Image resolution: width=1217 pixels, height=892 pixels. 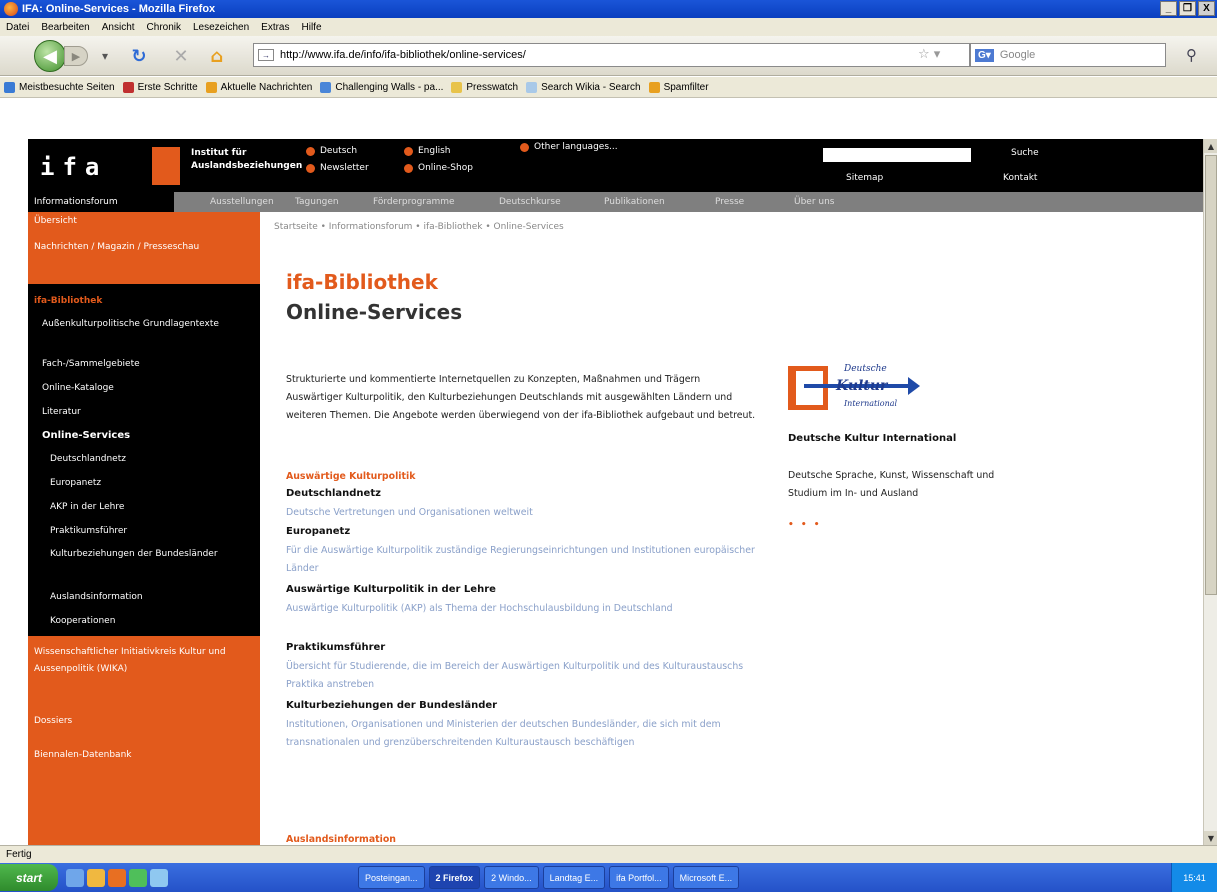 What do you see at coordinates (331, 151) in the screenshot?
I see `lang-deutsch-link: Deutsch` at bounding box center [331, 151].